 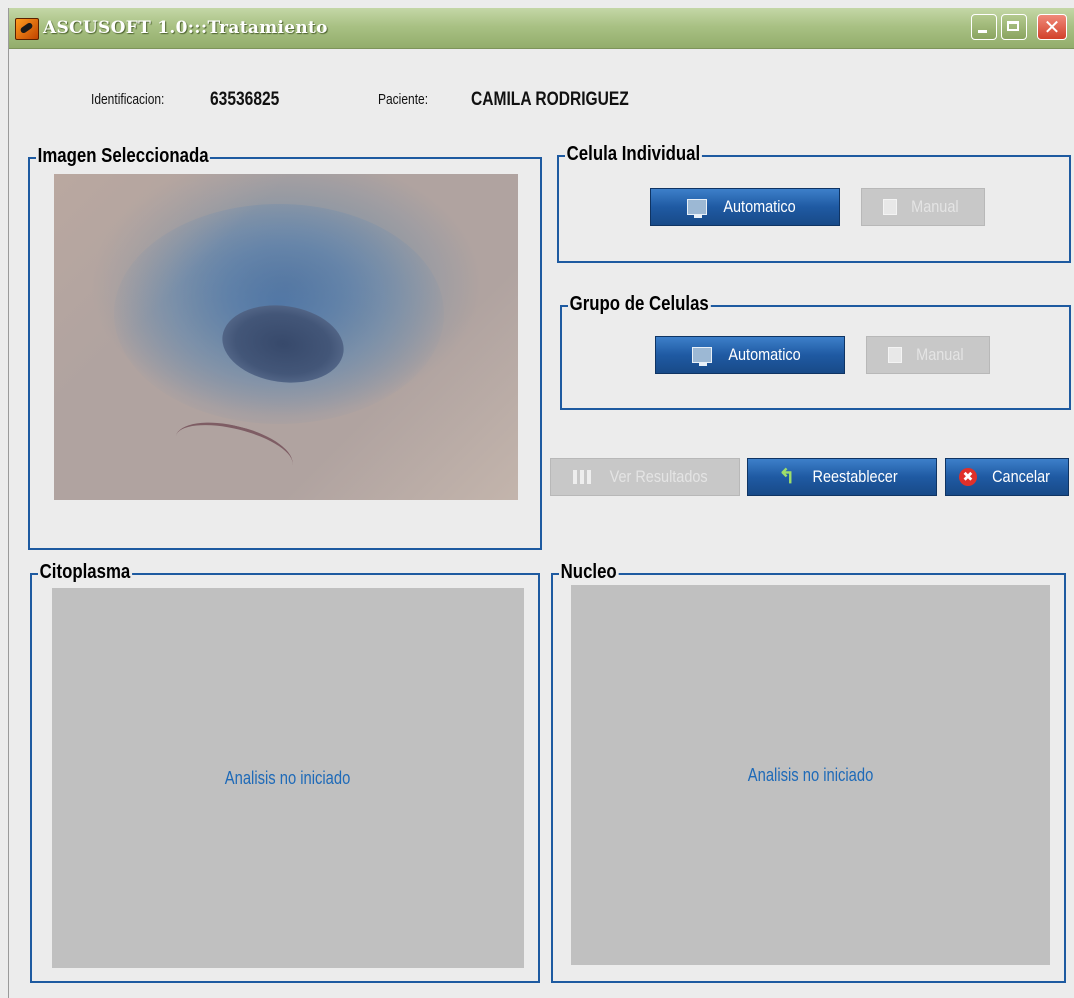 What do you see at coordinates (1021, 476) in the screenshot?
I see `cancelar-label: Cancelar` at bounding box center [1021, 476].